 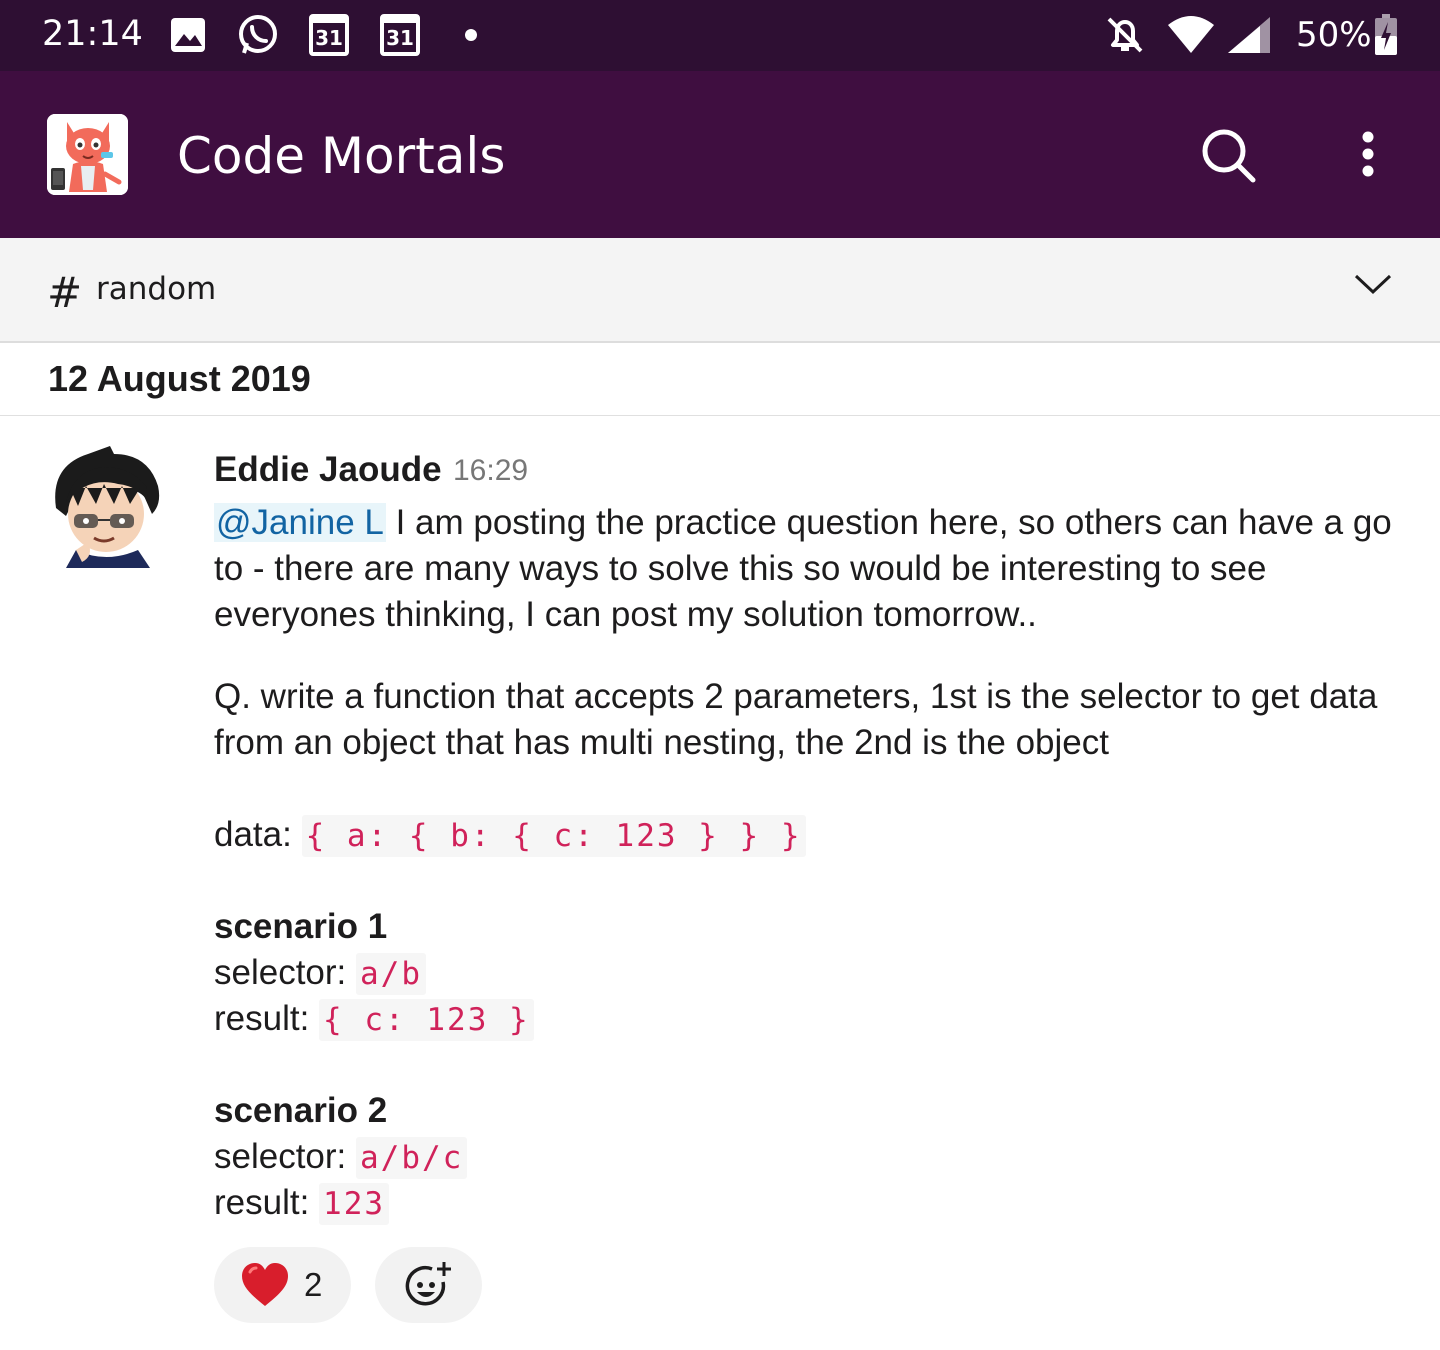 I want to click on app-header: Code Mortals, so click(x=720, y=154).